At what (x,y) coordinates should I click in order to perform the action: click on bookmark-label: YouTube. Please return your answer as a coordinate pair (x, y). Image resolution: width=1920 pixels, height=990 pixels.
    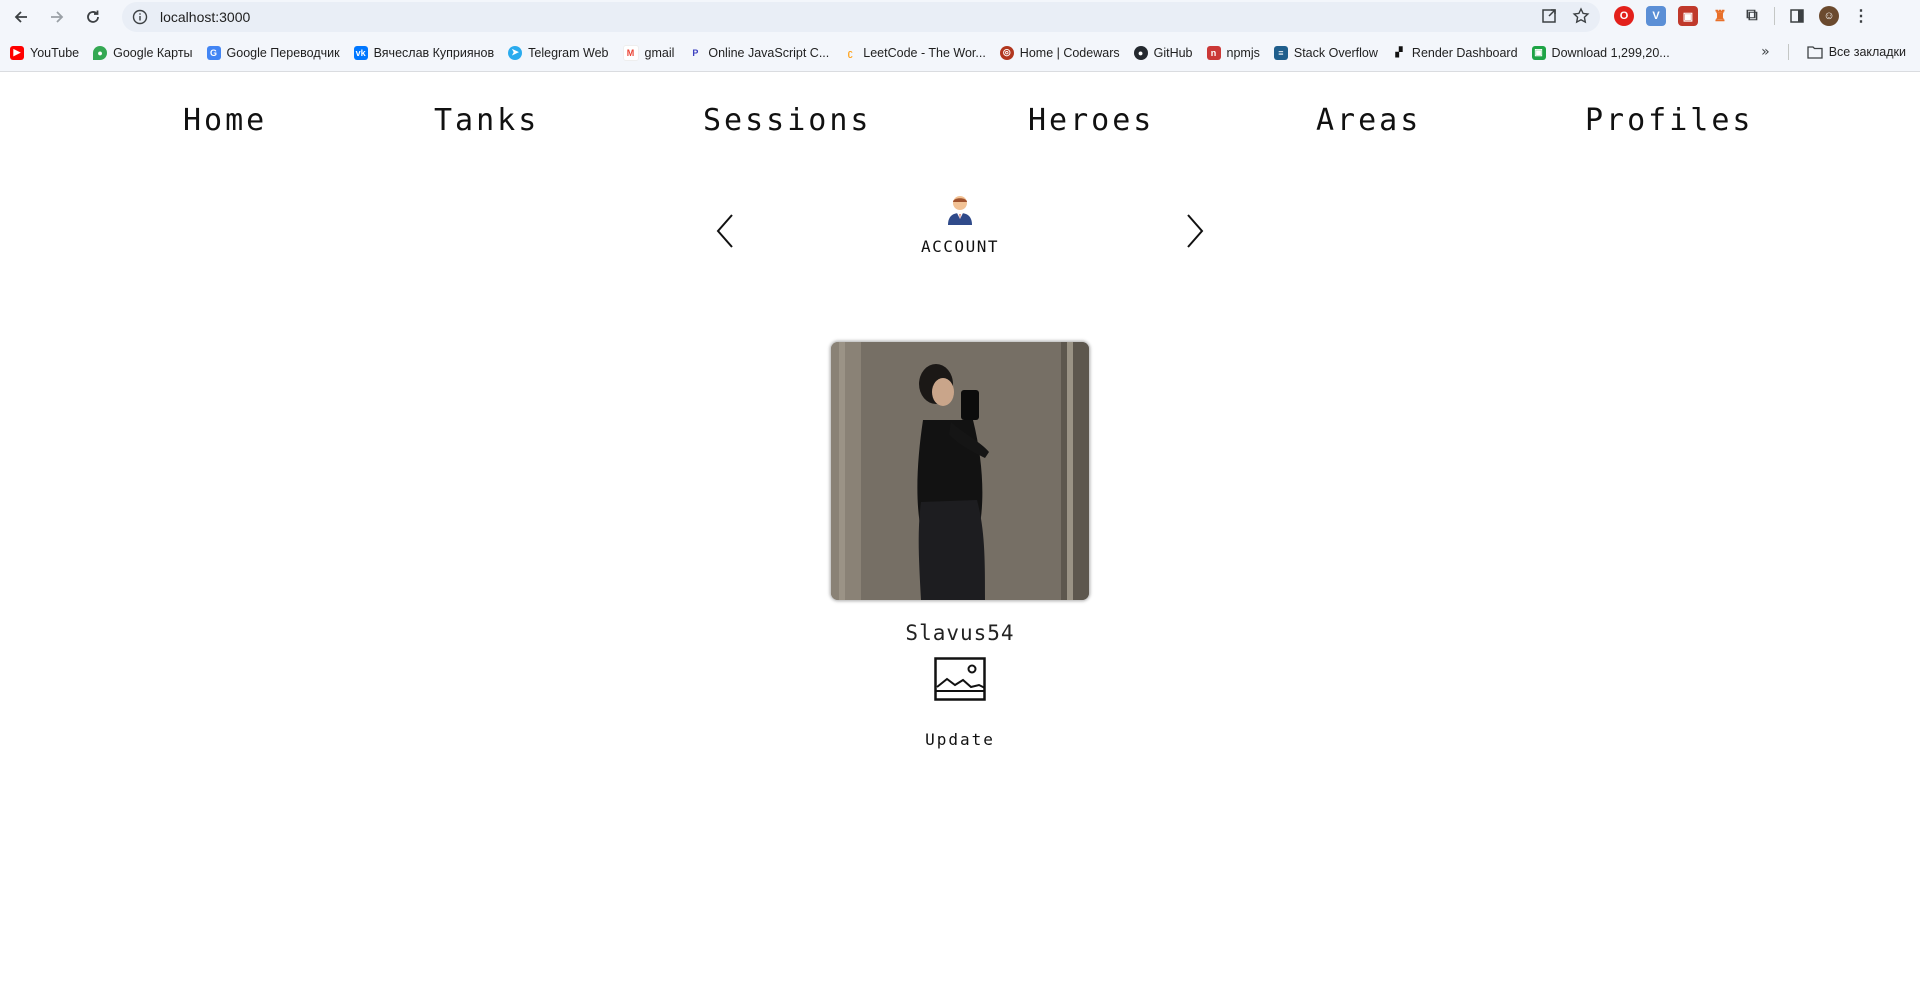
    Looking at the image, I should click on (55, 52).